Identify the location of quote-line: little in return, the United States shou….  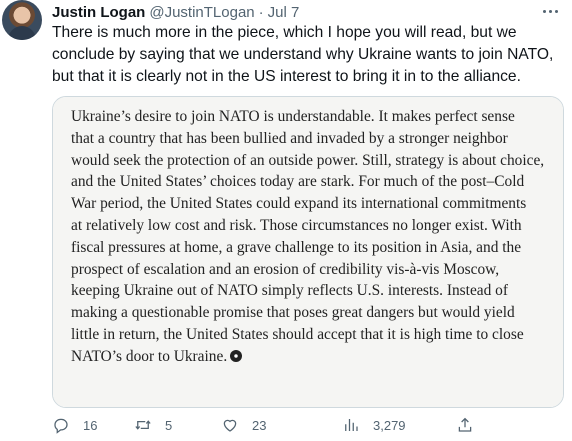
(297, 334).